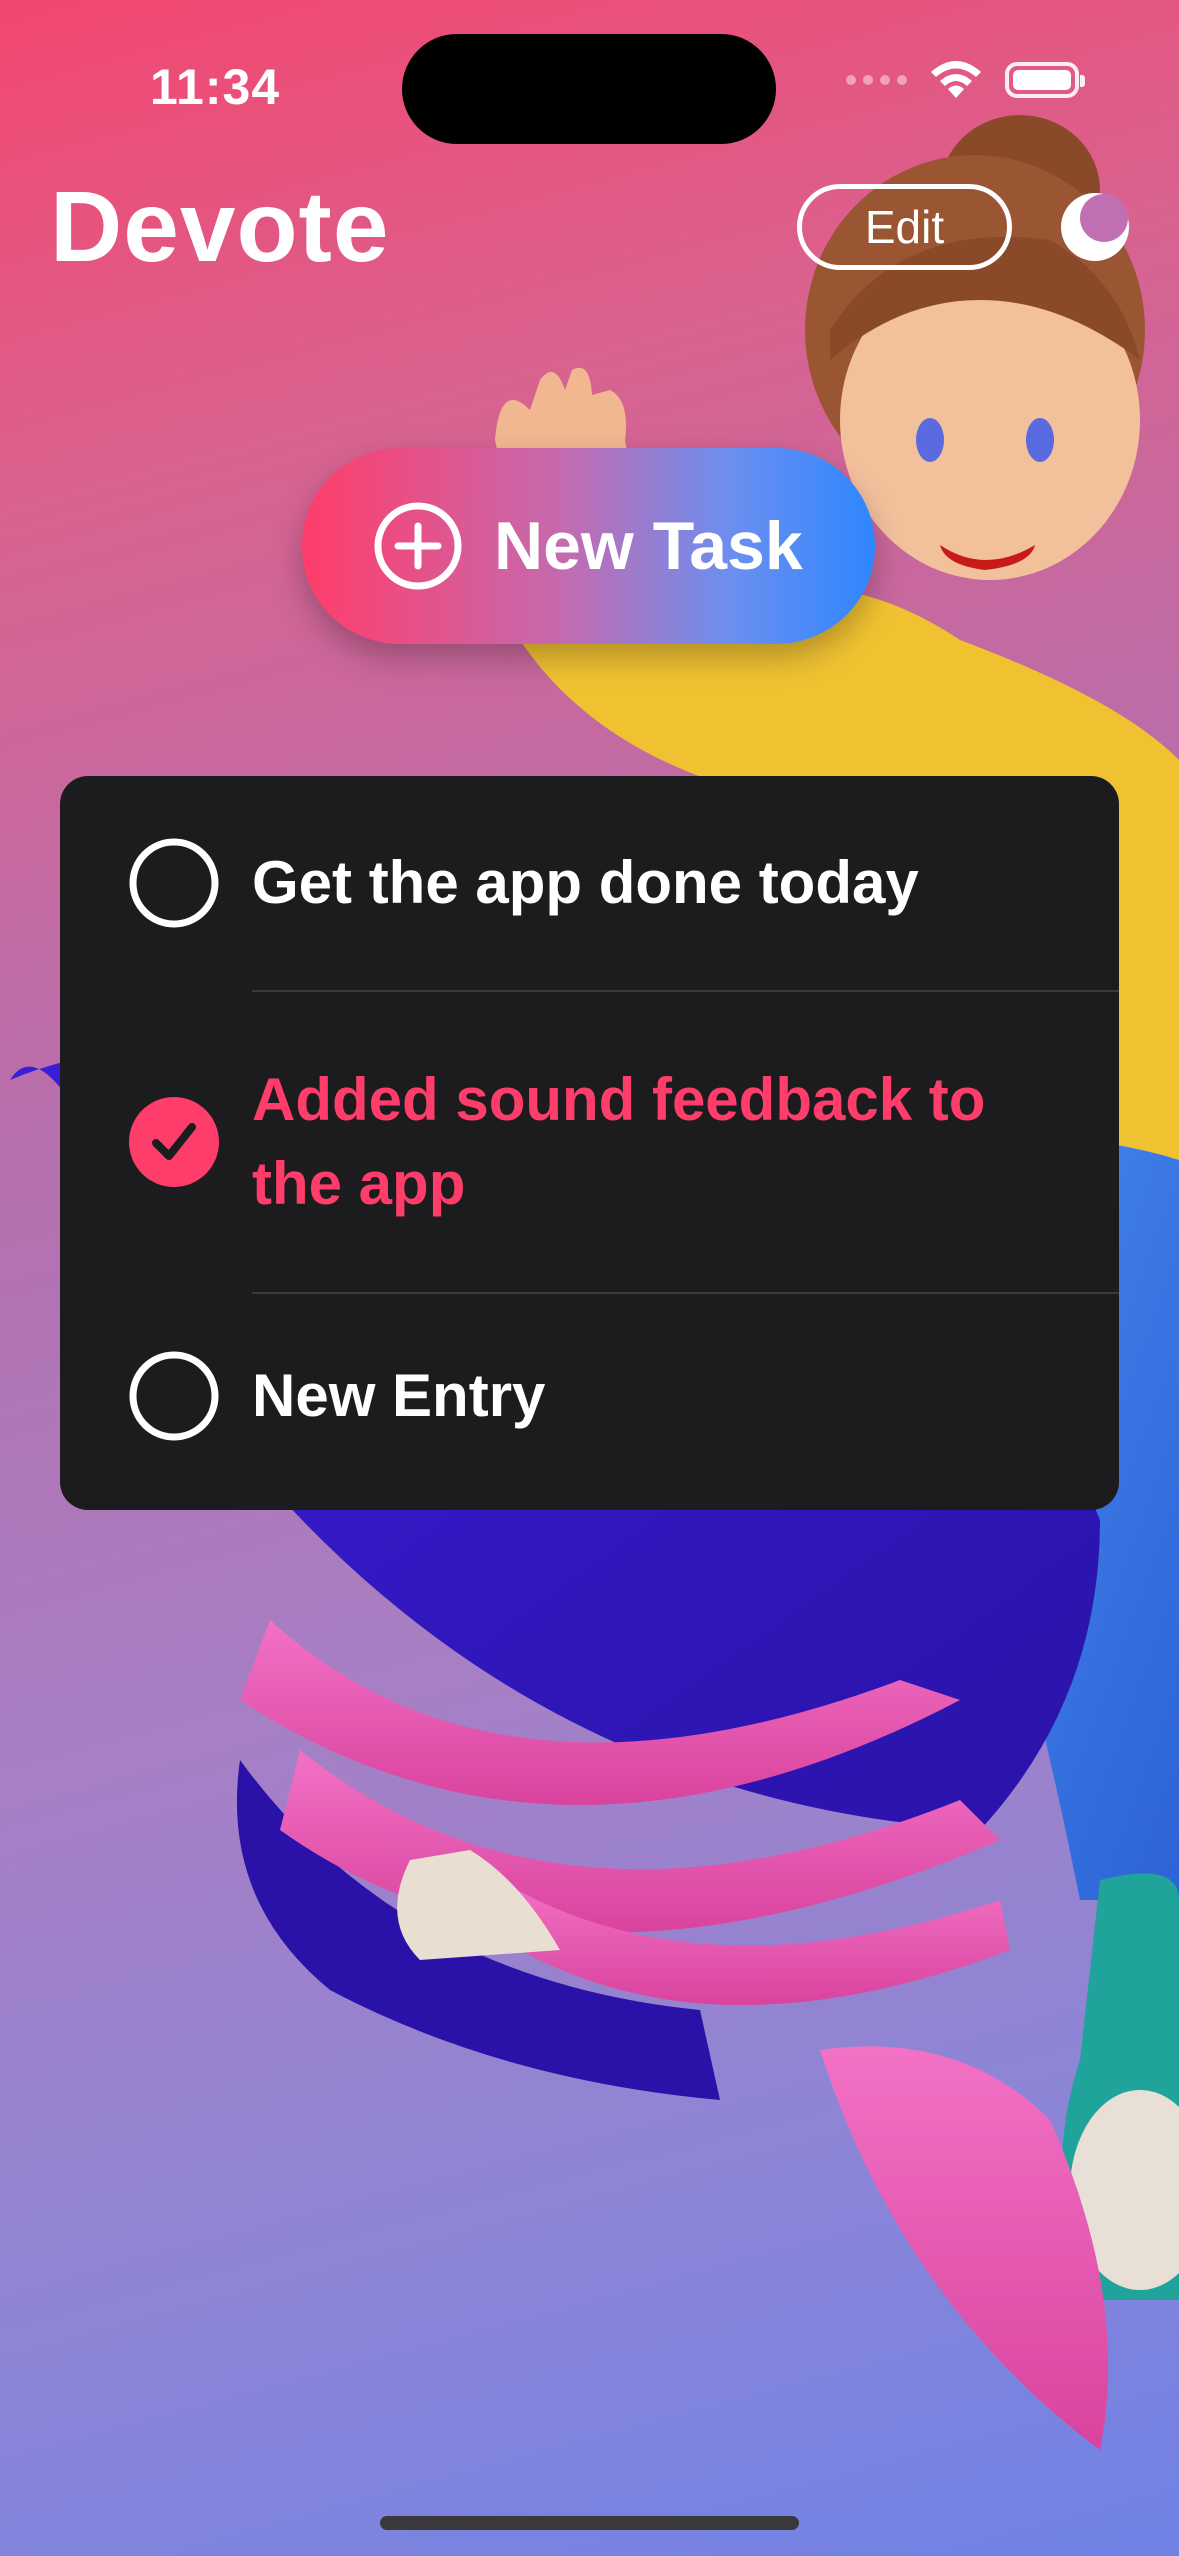 The image size is (1179, 2556). I want to click on status-time: 11:34, so click(215, 87).